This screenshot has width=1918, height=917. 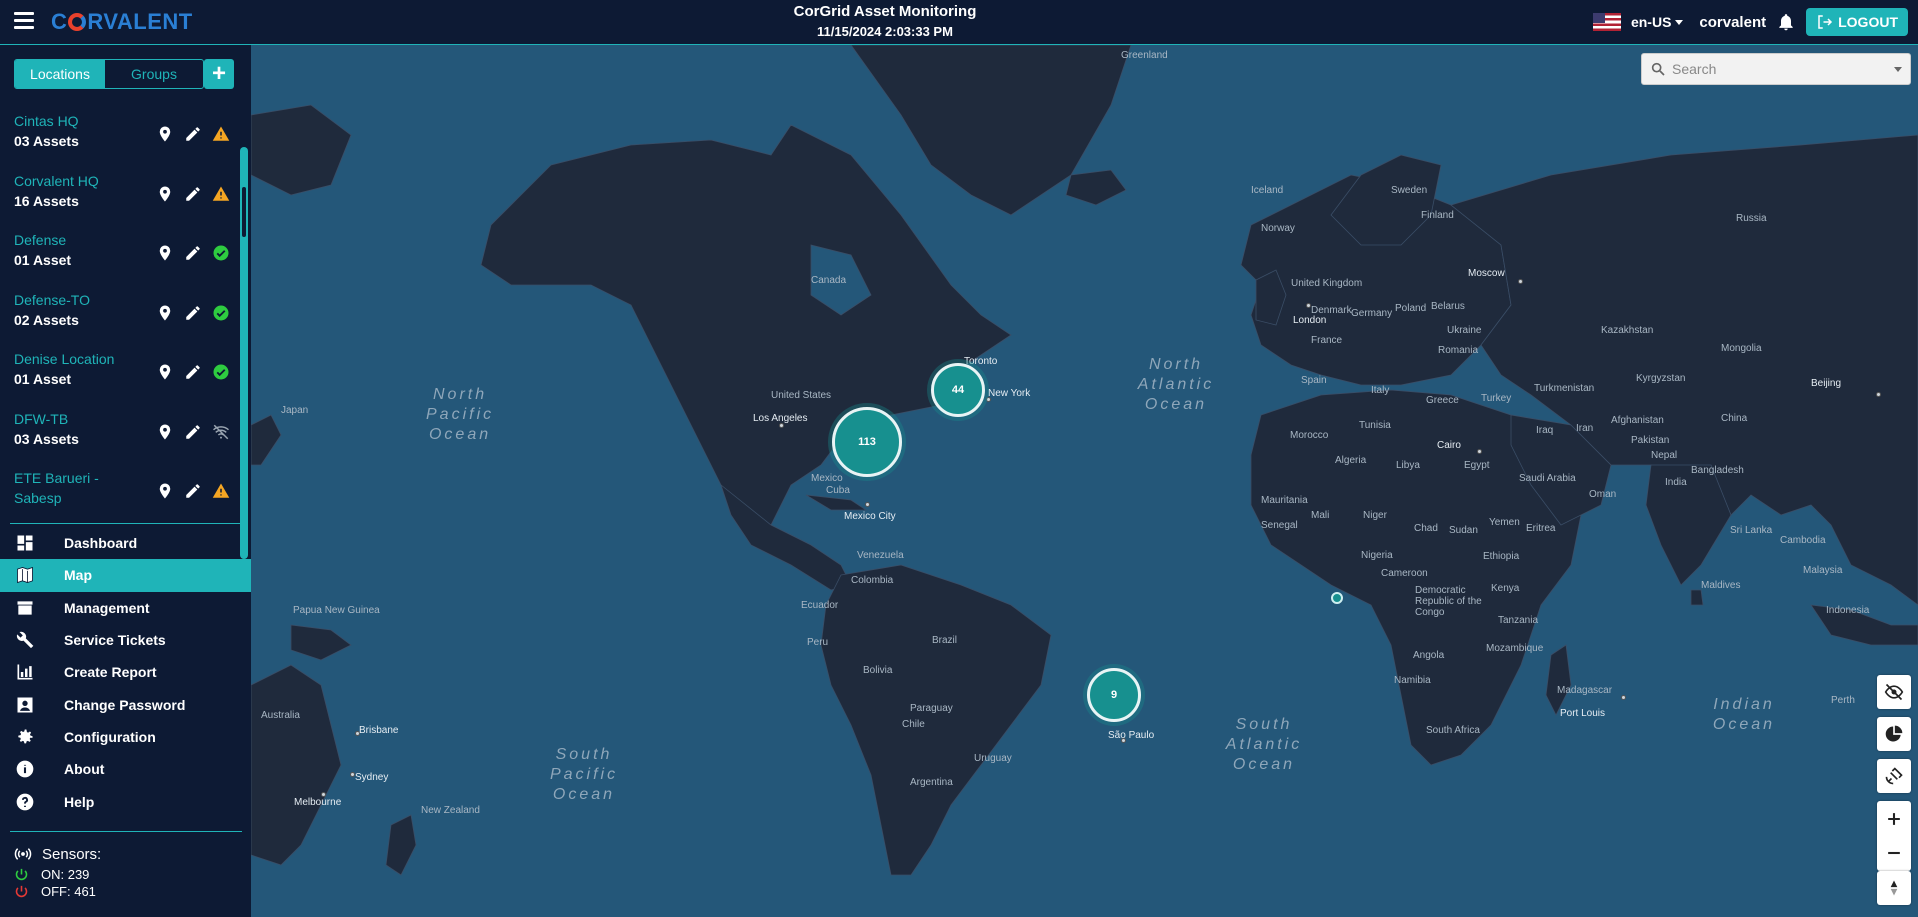 What do you see at coordinates (1377, 555) in the screenshot?
I see `country-label: Nigeria` at bounding box center [1377, 555].